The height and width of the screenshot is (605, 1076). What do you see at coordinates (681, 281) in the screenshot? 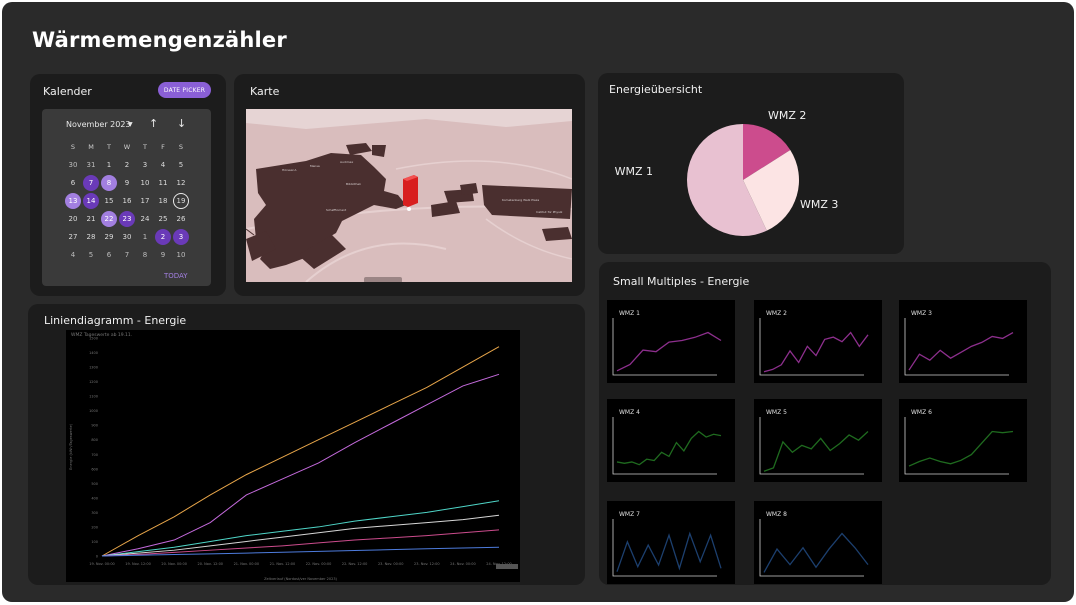
I see `small-multiples-title: Small Multiples - Energie` at bounding box center [681, 281].